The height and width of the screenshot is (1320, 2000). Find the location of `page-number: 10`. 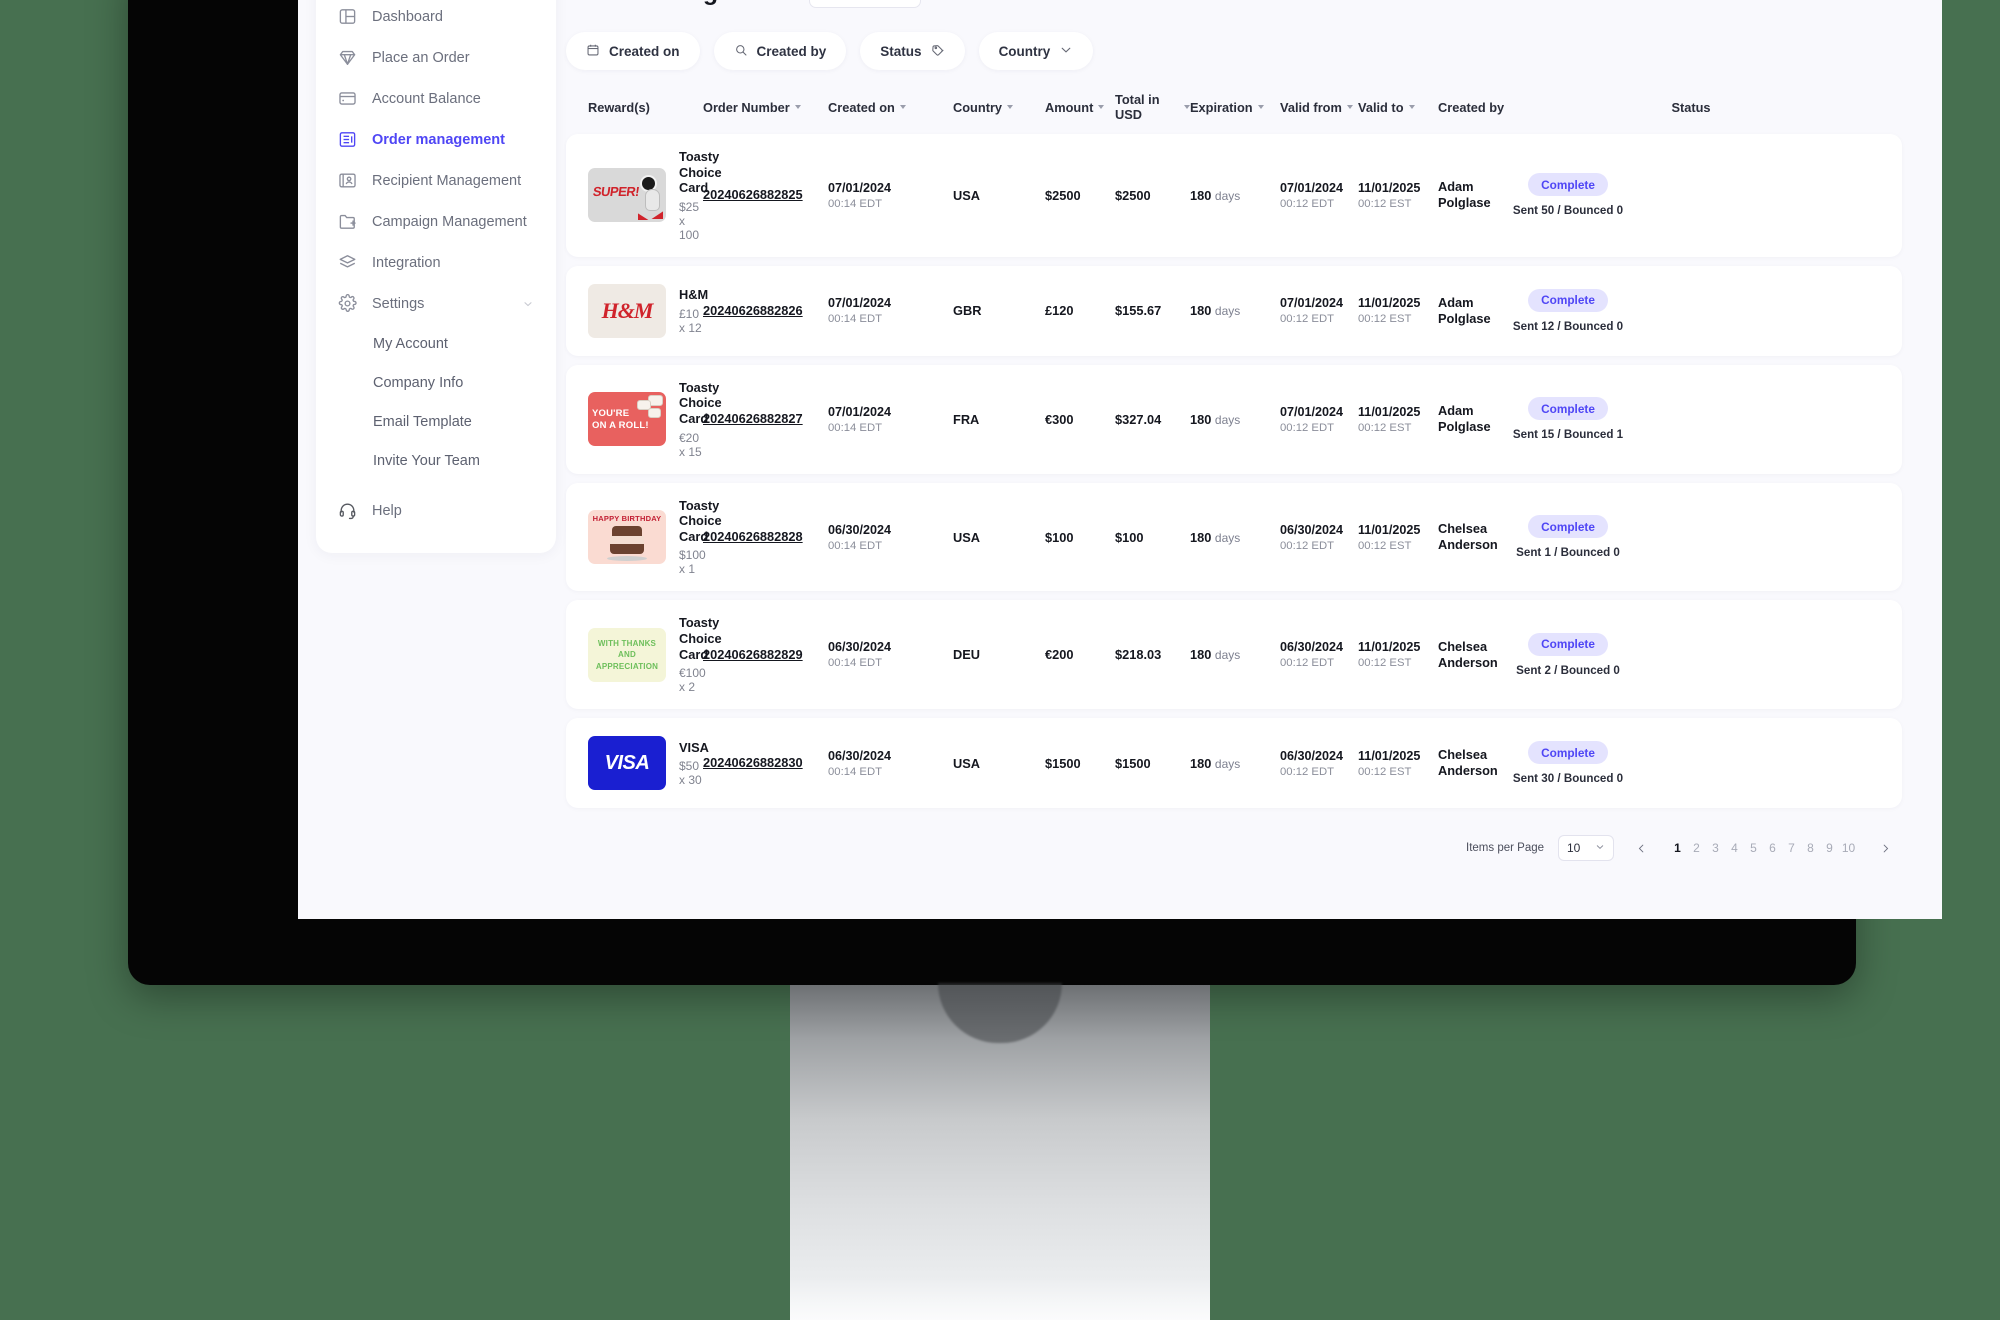

page-number: 10 is located at coordinates (1848, 848).